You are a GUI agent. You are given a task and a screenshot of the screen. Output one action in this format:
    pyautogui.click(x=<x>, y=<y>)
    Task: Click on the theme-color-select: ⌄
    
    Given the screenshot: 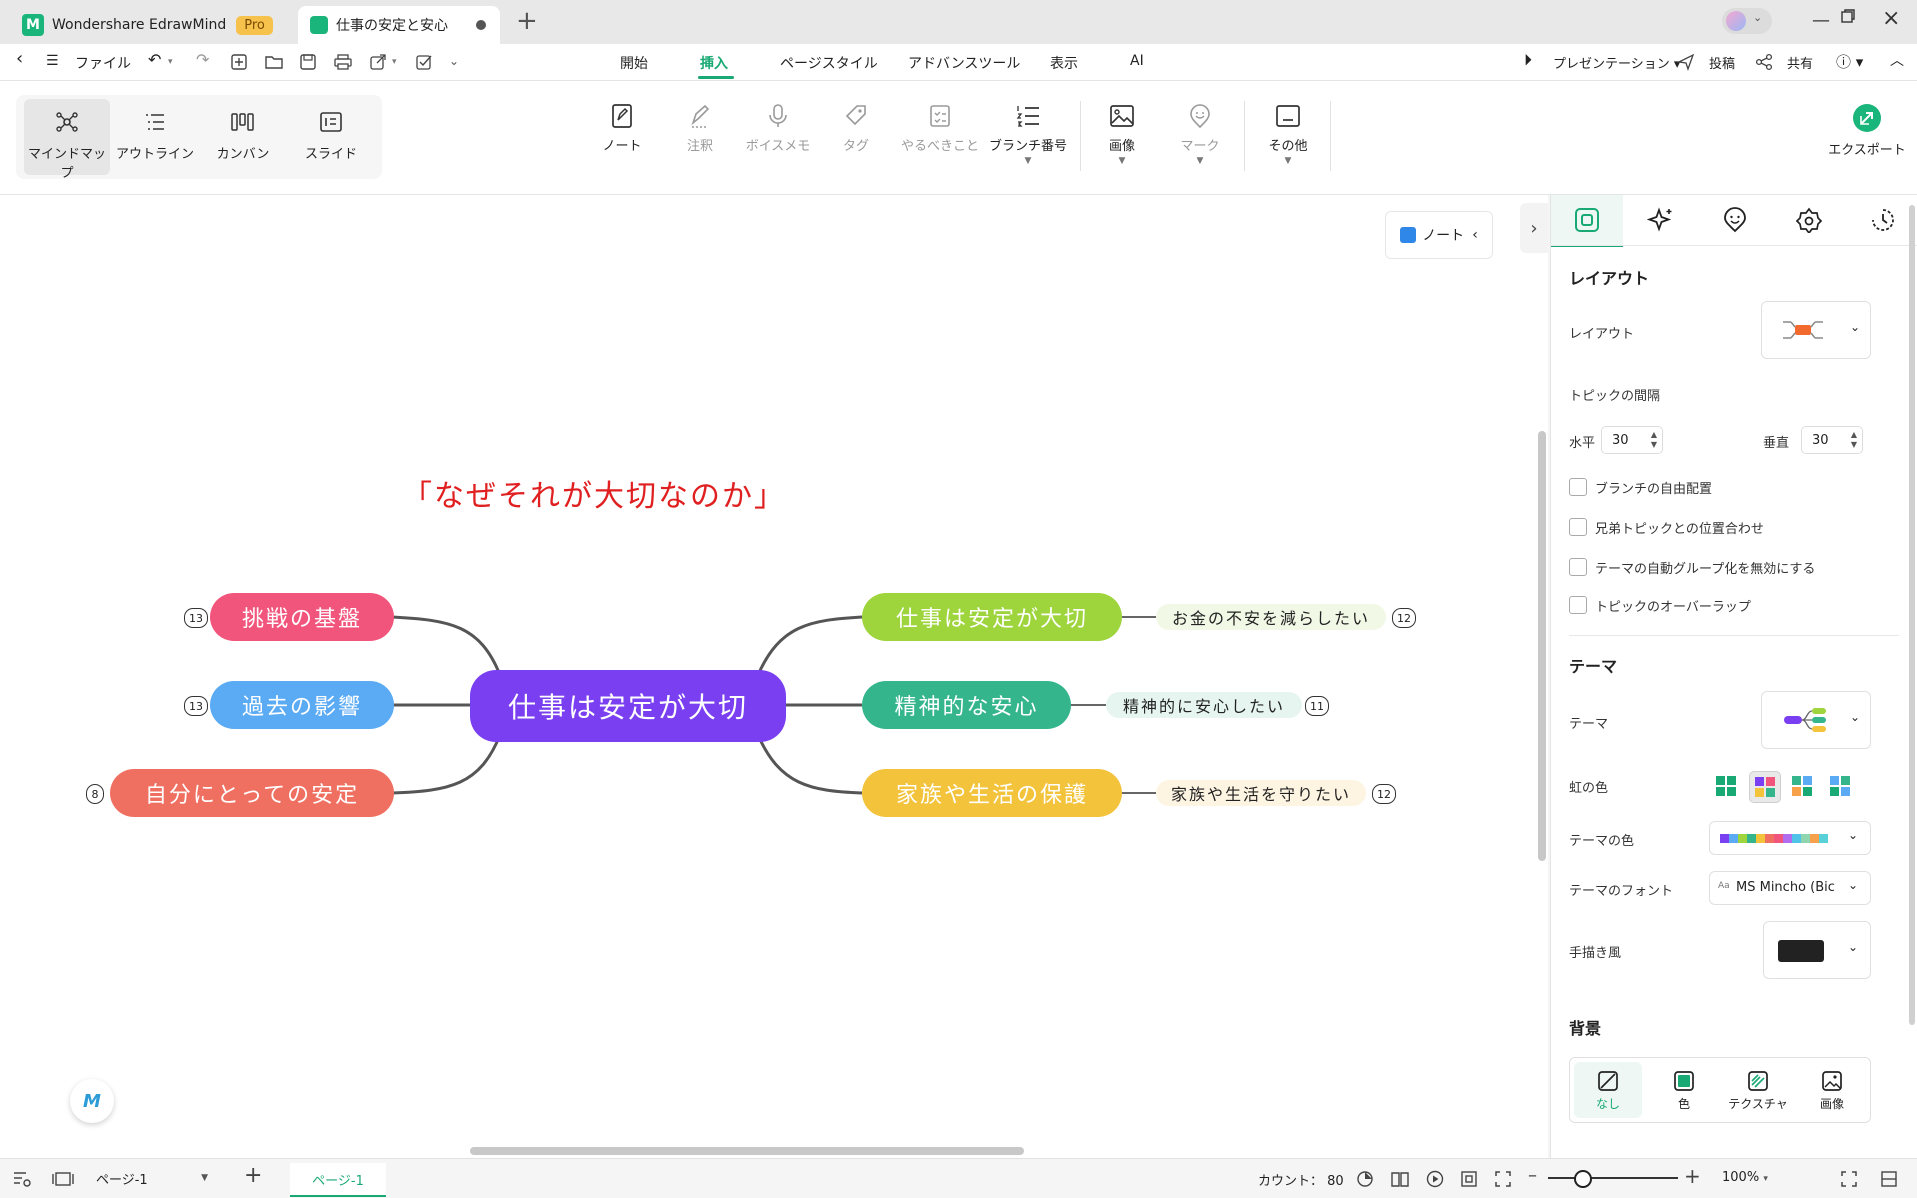 What is the action you would take?
    pyautogui.click(x=1790, y=838)
    